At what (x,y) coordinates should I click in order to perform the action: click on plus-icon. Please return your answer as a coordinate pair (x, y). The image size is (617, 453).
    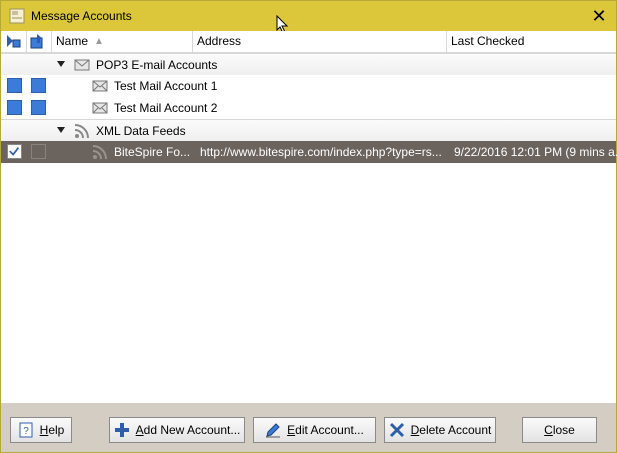
    Looking at the image, I should click on (121, 430).